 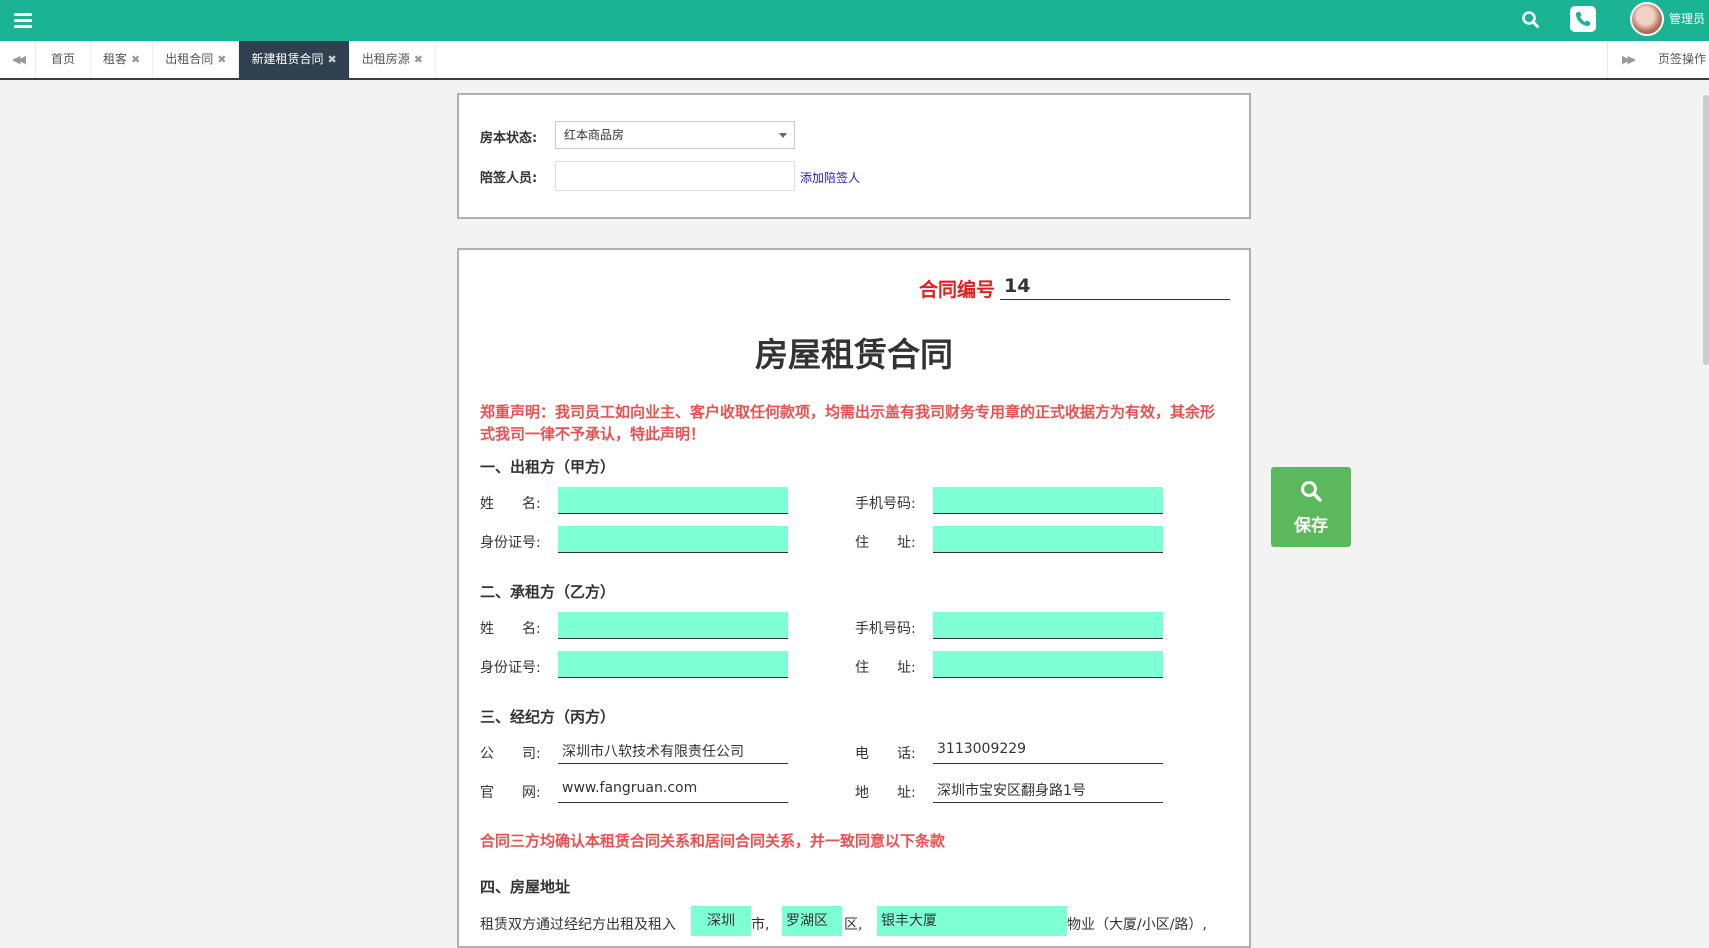 What do you see at coordinates (853, 925) in the screenshot?
I see `district-unit: 区,` at bounding box center [853, 925].